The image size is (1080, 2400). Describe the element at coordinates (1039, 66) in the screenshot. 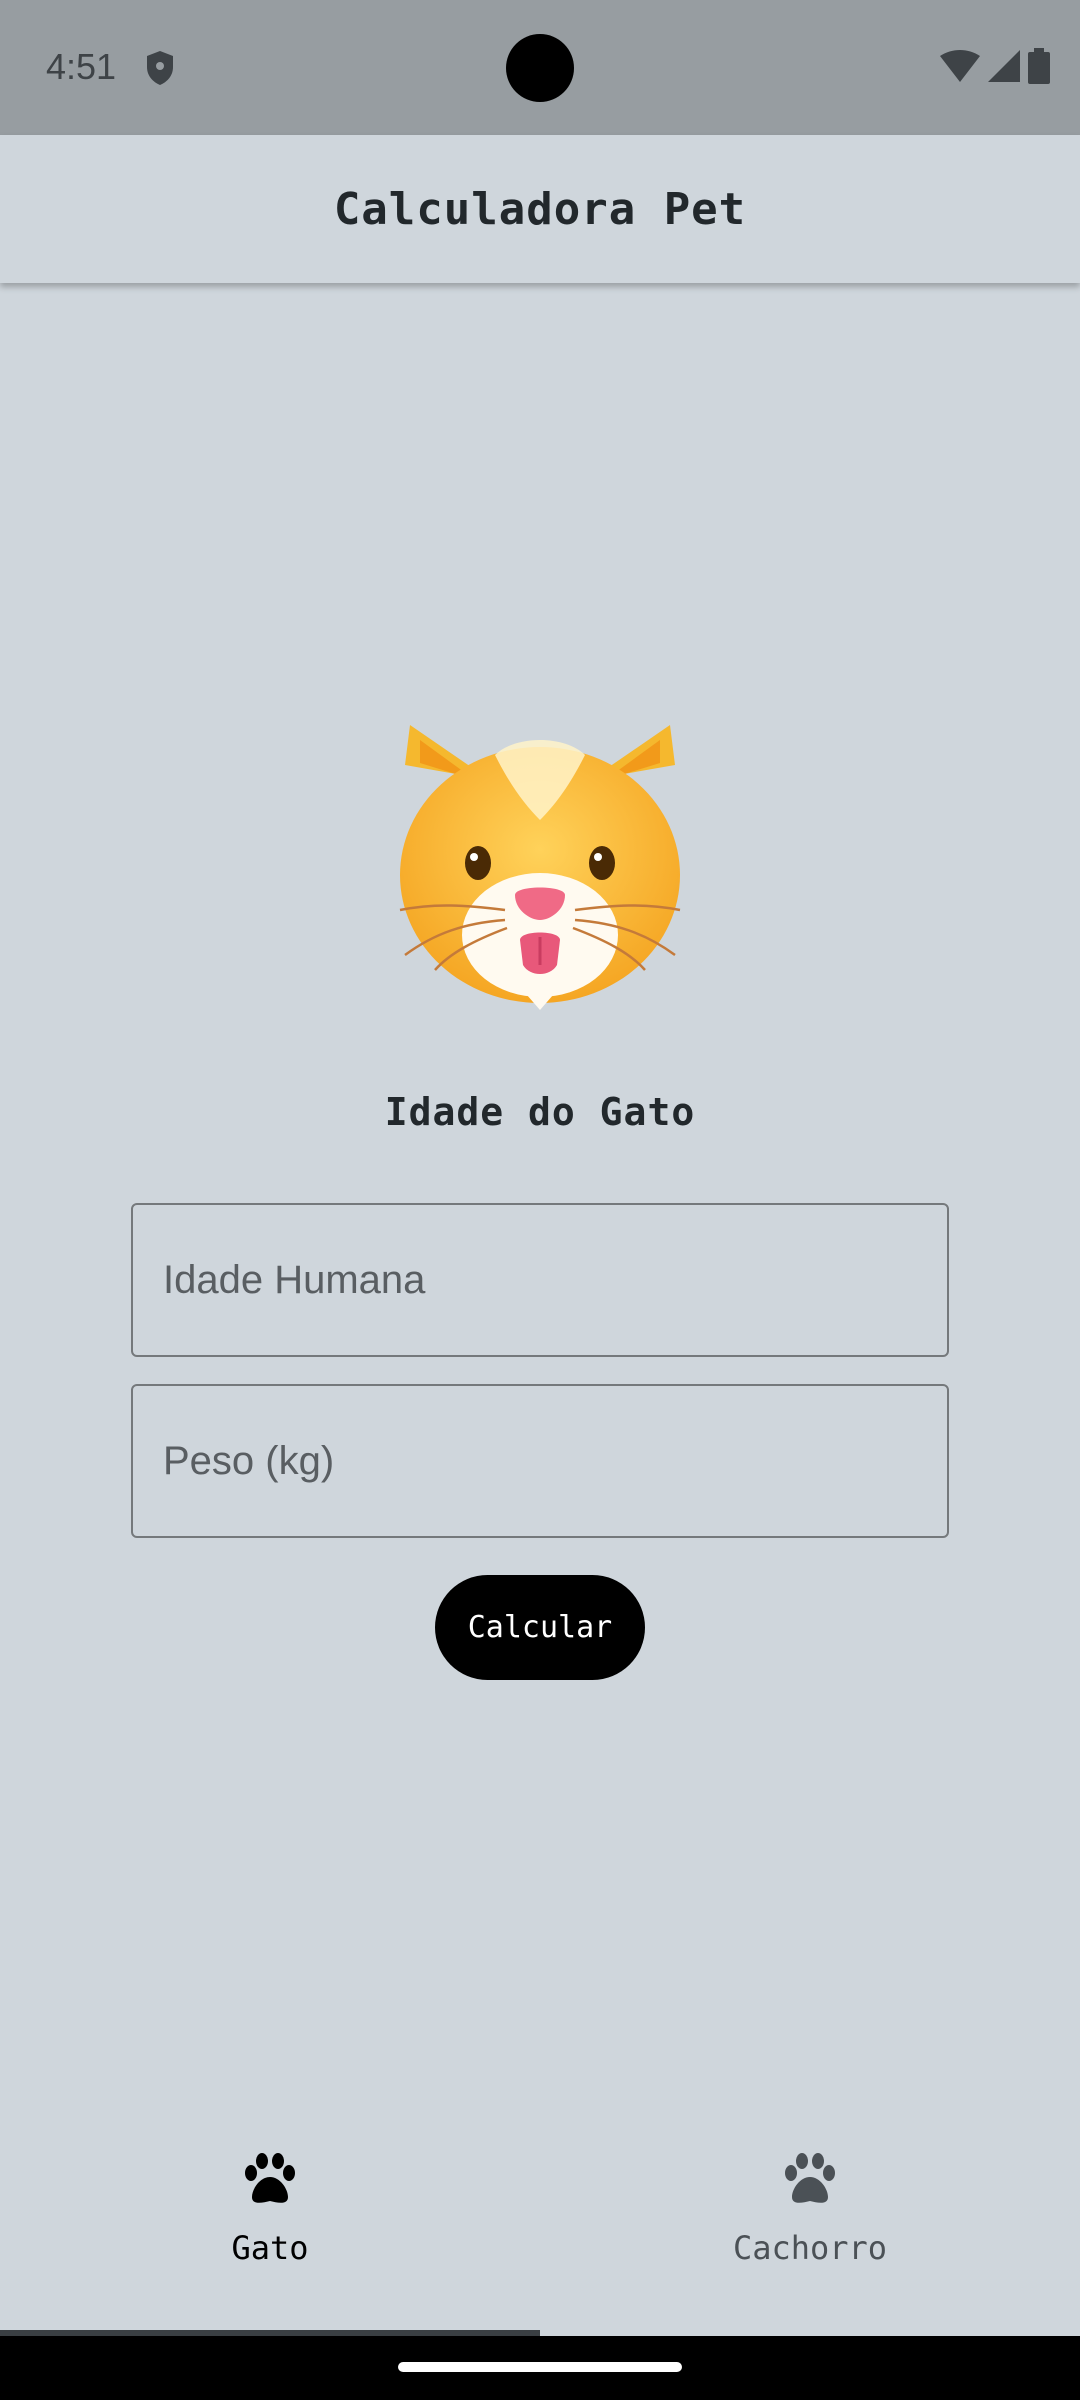

I see `battery-icon` at that location.